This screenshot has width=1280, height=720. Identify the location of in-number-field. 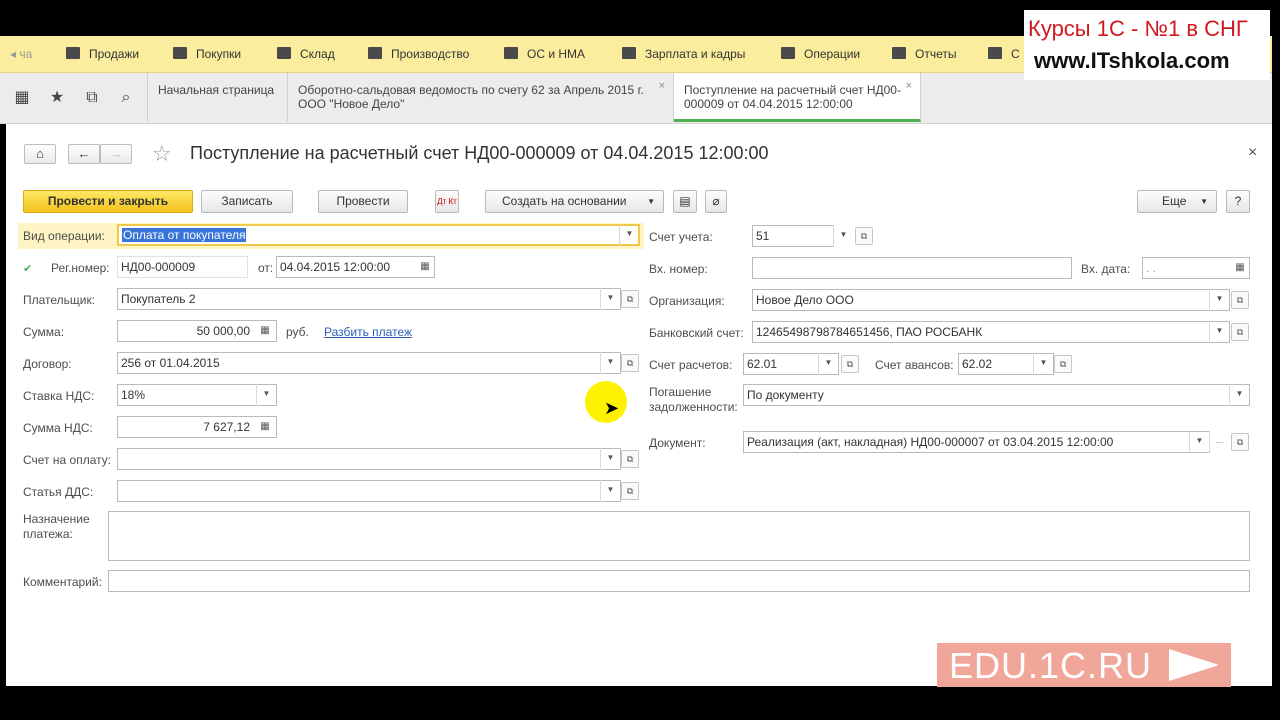
(912, 268).